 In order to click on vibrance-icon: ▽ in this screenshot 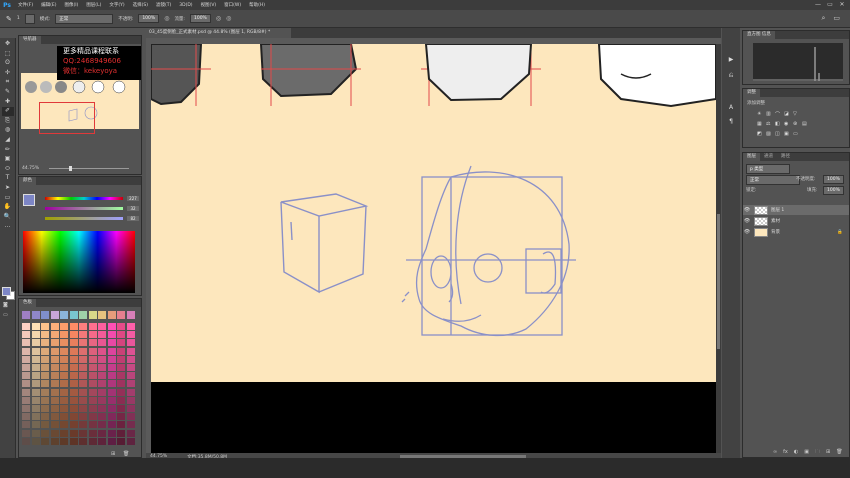, I will do `click(796, 114)`.